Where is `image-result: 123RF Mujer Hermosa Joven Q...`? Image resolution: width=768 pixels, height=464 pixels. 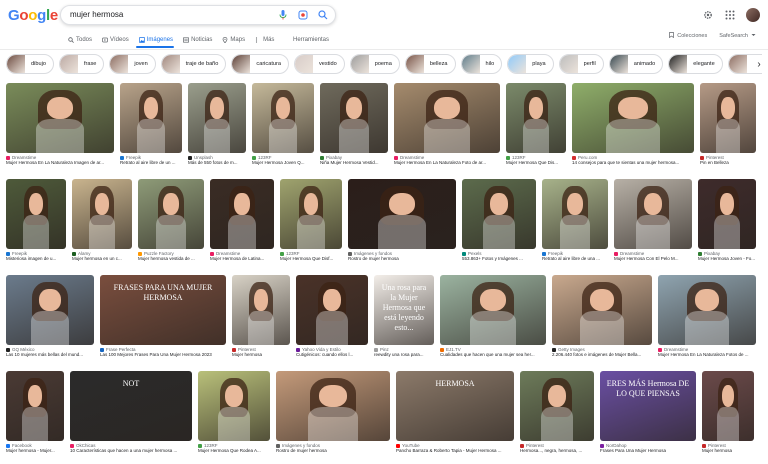 image-result: 123RF Mujer Hermosa Joven Q... is located at coordinates (283, 124).